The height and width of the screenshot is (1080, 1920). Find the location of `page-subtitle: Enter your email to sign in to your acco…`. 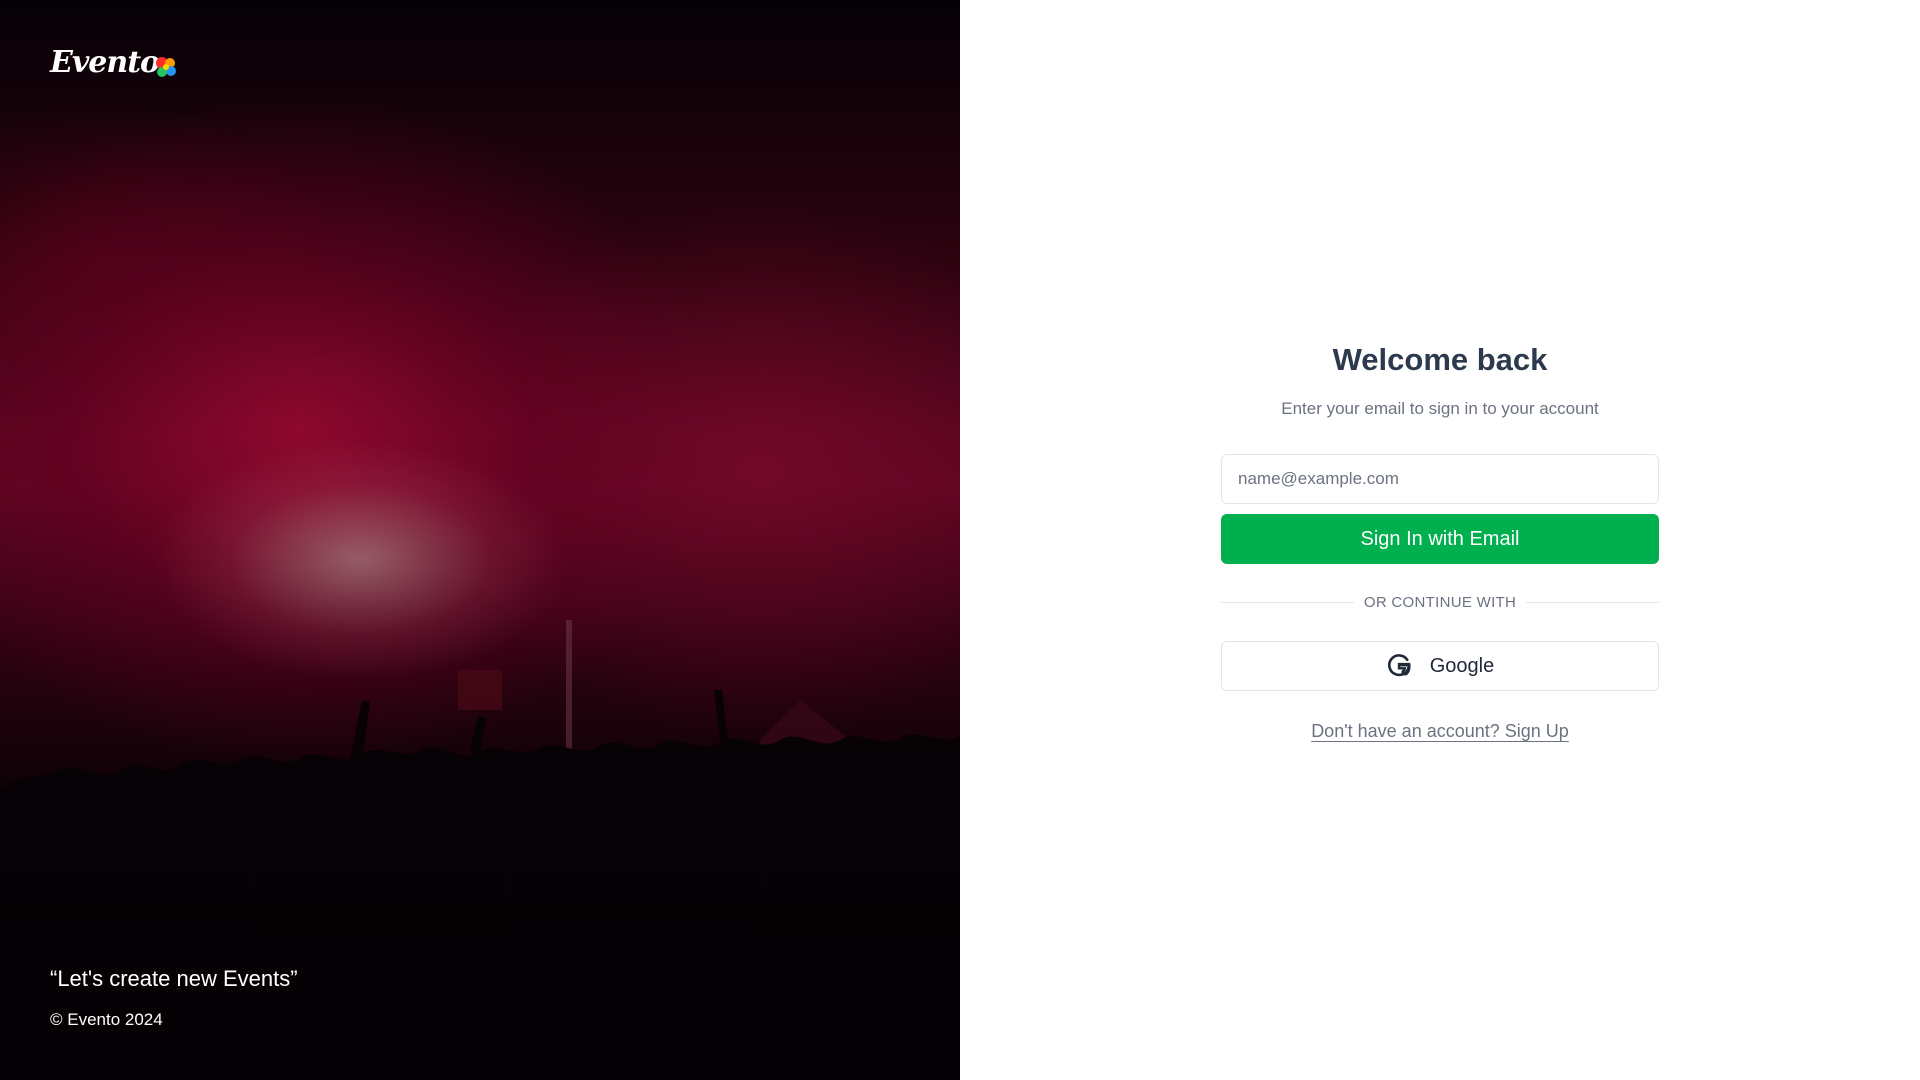

page-subtitle: Enter your email to sign in to your acco… is located at coordinates (1440, 408).